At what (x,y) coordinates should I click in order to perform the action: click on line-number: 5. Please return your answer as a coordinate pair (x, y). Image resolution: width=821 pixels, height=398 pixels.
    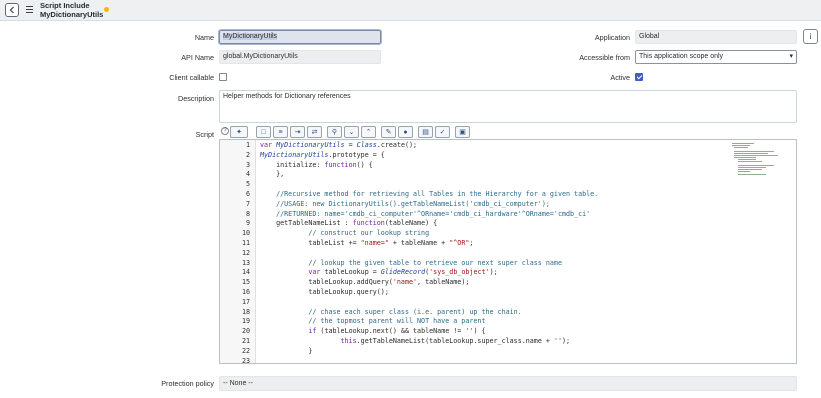
    Looking at the image, I should click on (247, 184).